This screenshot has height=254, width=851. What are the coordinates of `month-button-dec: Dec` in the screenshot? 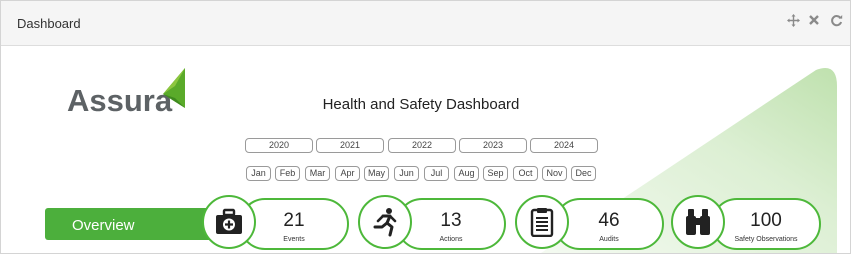 It's located at (583, 173).